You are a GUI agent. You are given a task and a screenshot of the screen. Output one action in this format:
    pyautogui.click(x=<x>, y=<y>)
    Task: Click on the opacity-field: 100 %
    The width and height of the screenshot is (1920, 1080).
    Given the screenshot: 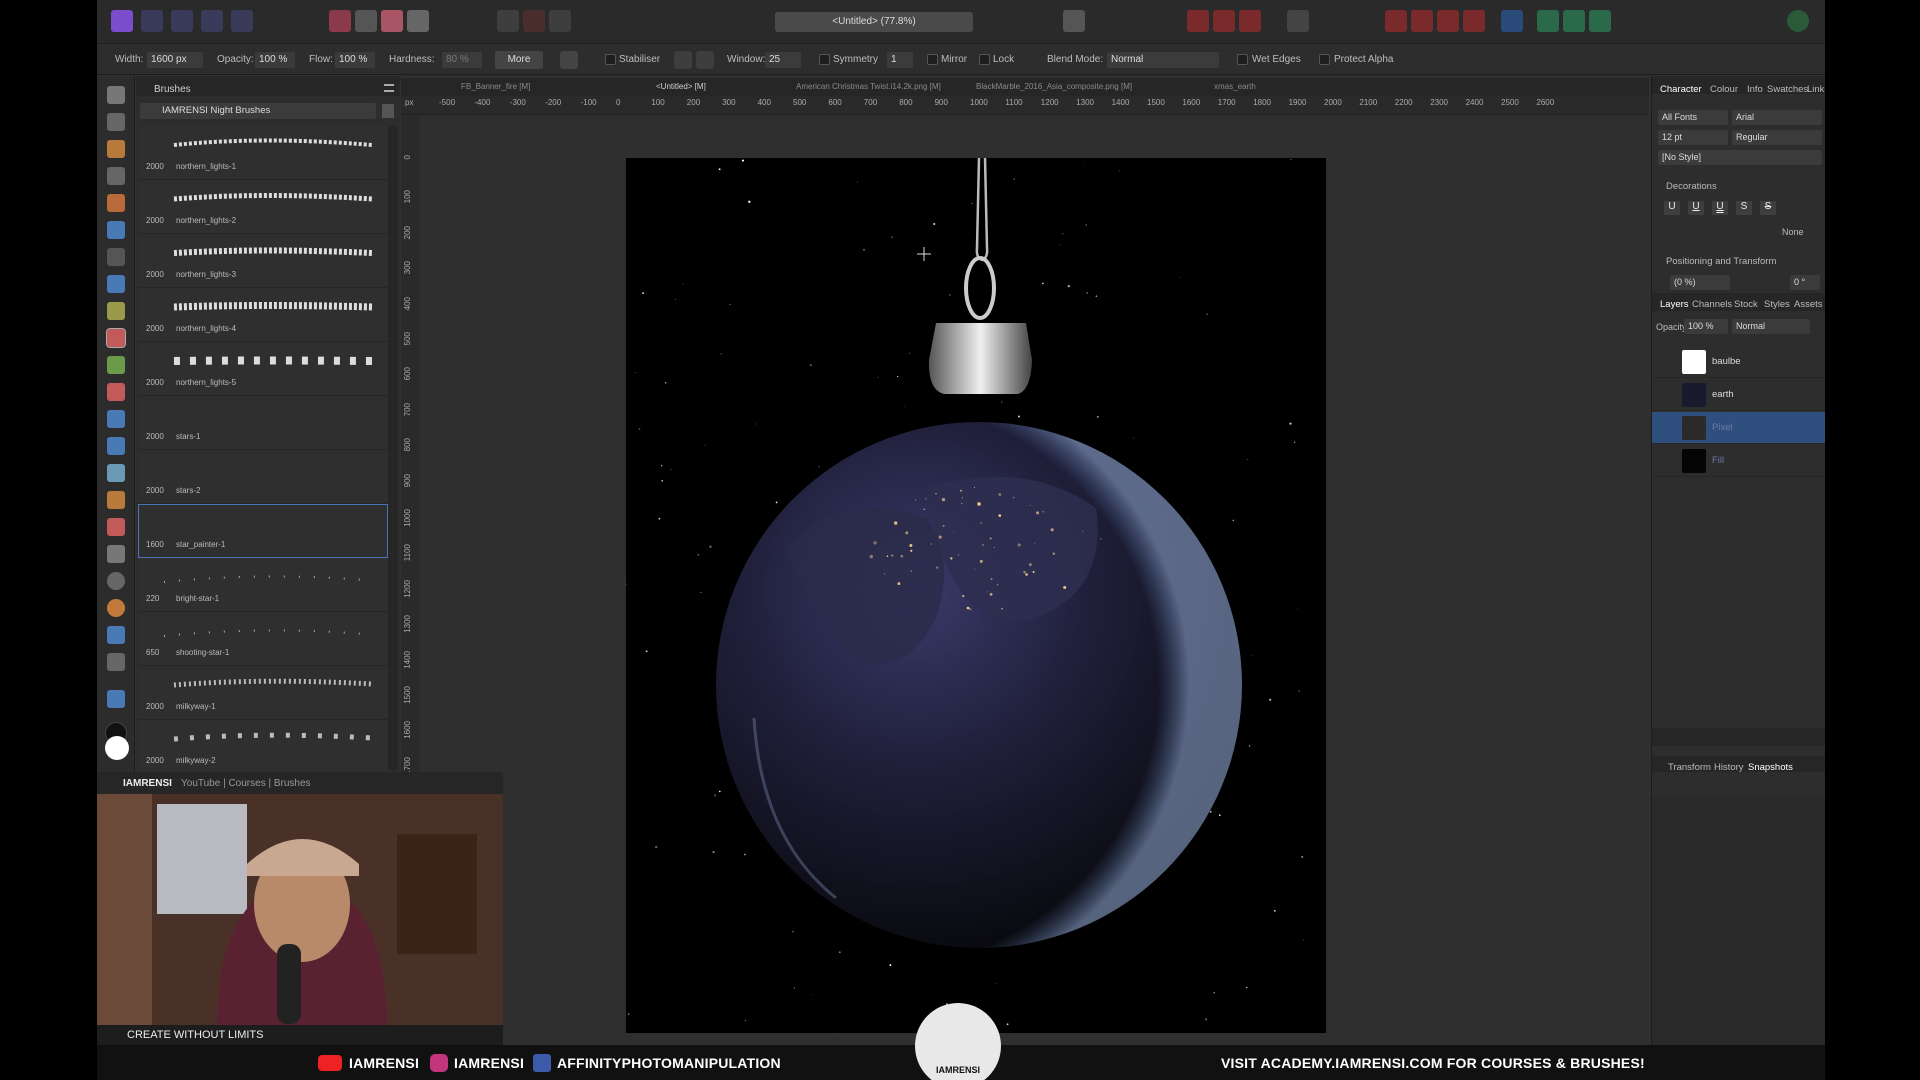 What is the action you would take?
    pyautogui.click(x=275, y=60)
    